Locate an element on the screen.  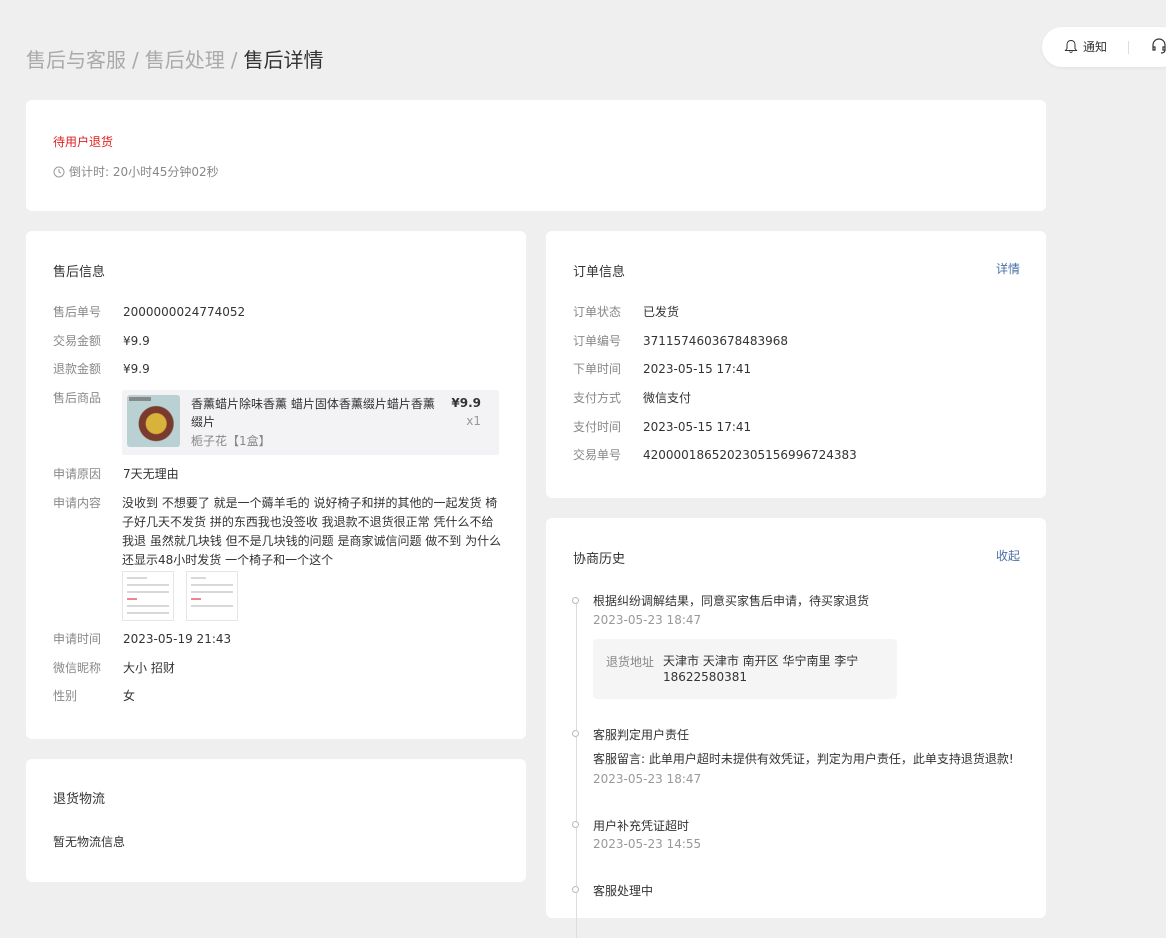
return-address-box: 退货地址 天津市 天津市 南开区 华宁南里 李宁 18622580381 is located at coordinates (745, 669).